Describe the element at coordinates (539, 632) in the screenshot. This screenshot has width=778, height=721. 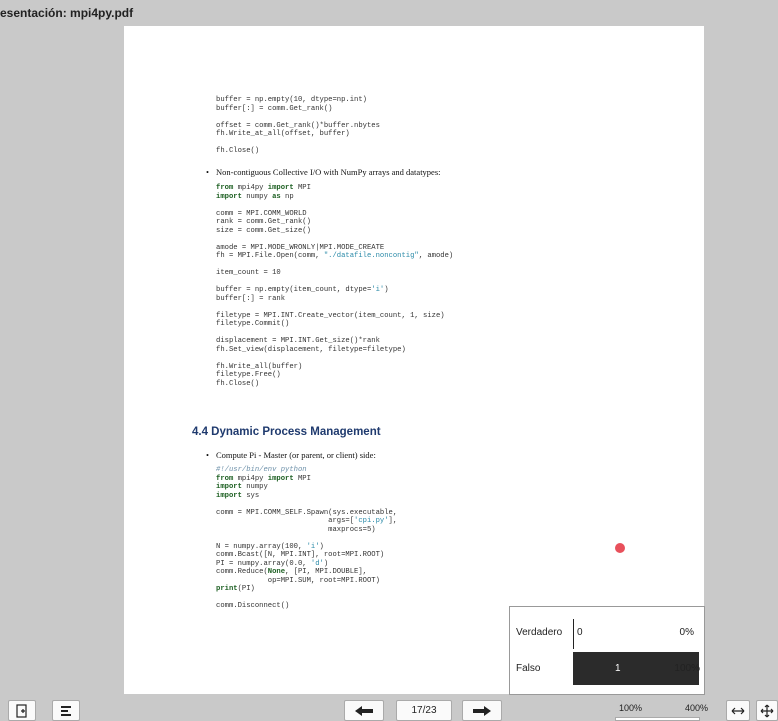
I see `poll-option-label: Verdadero` at that location.